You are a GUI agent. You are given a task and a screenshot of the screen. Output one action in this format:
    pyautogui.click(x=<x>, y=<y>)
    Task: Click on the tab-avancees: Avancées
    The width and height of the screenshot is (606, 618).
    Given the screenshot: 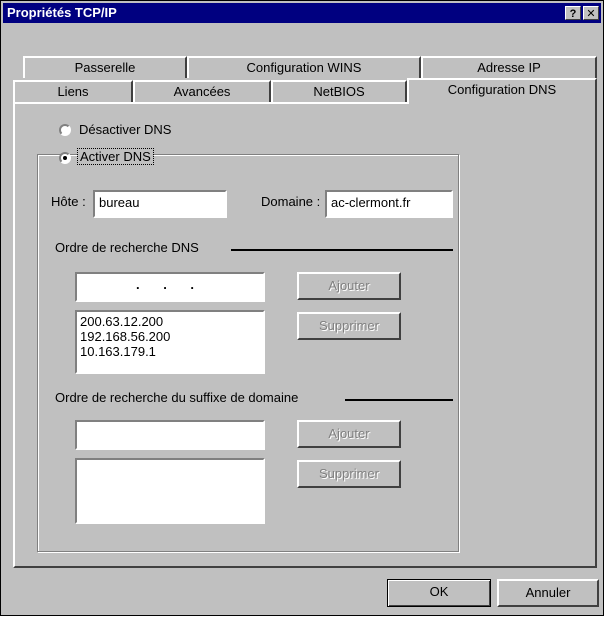 What is the action you would take?
    pyautogui.click(x=202, y=91)
    